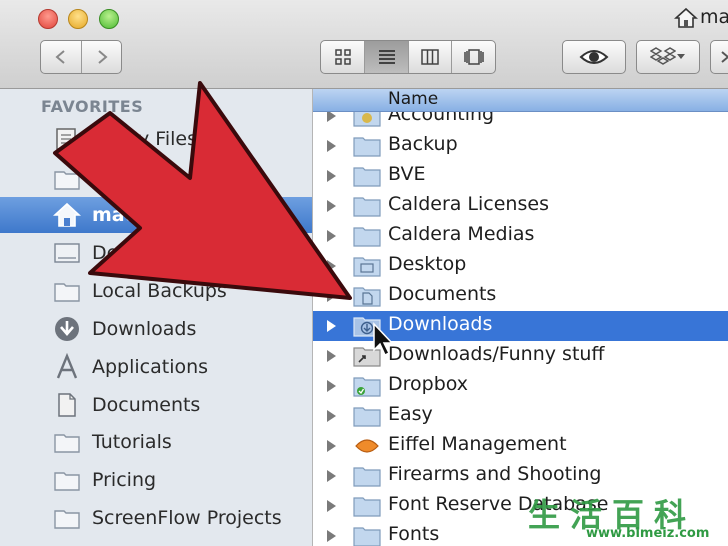 Image resolution: width=728 pixels, height=546 pixels. I want to click on documents-icon, so click(67, 405).